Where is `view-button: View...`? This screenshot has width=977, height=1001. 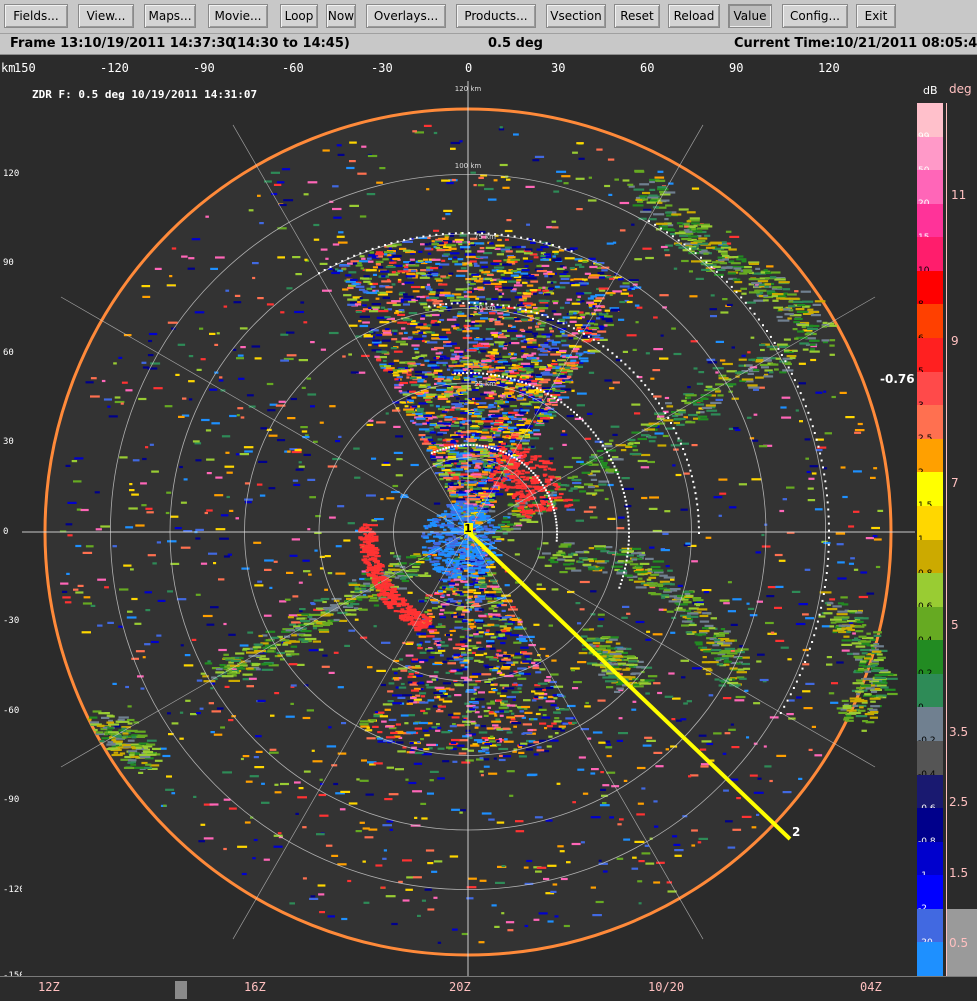
view-button: View... is located at coordinates (106, 16).